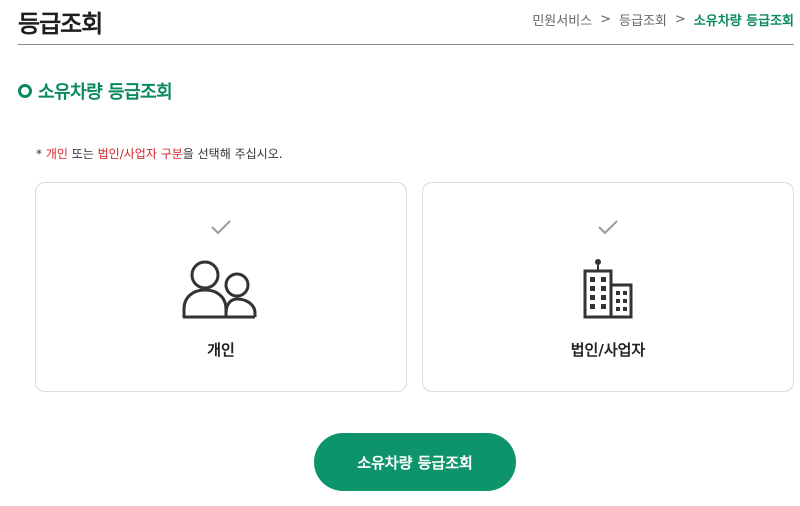 This screenshot has width=800, height=506. Describe the element at coordinates (56, 154) in the screenshot. I see `notice-option-personal: 개인` at that location.